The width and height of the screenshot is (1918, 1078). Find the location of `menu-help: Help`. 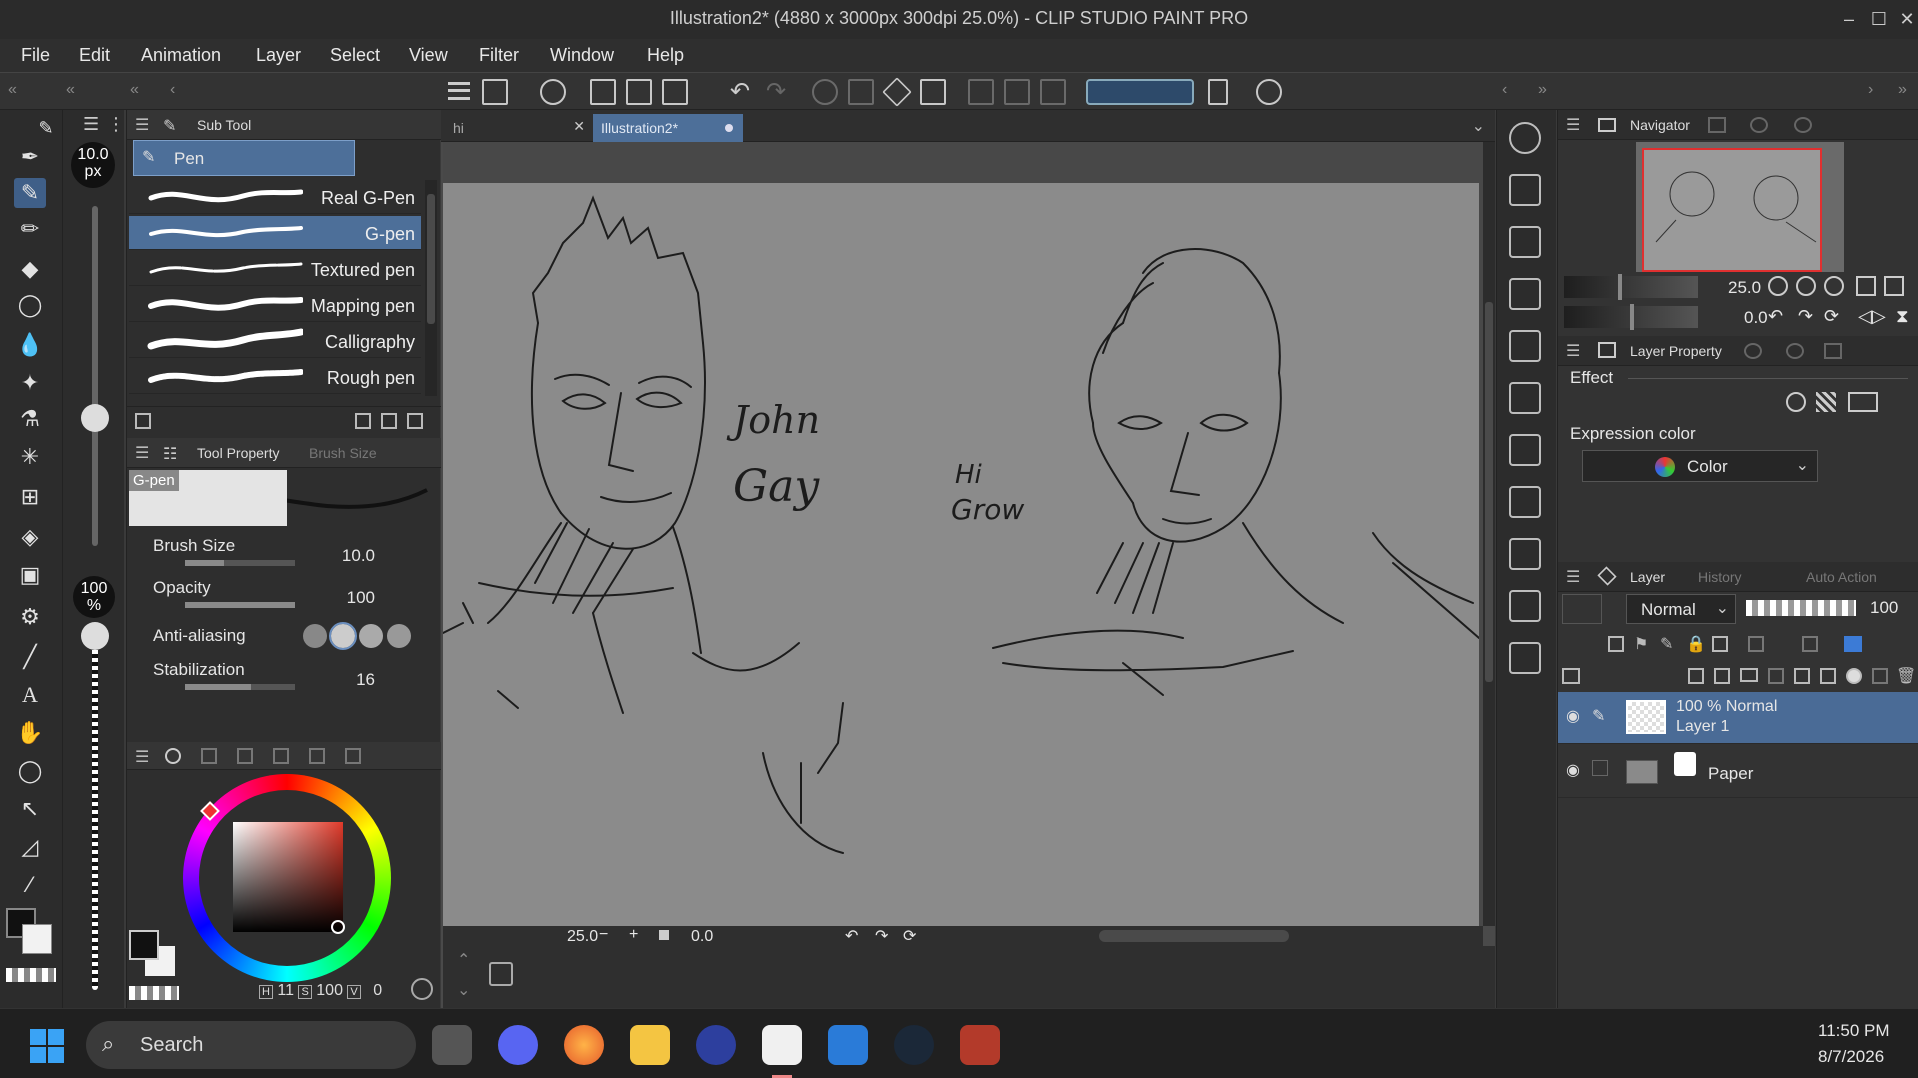

menu-help: Help is located at coordinates (665, 55).